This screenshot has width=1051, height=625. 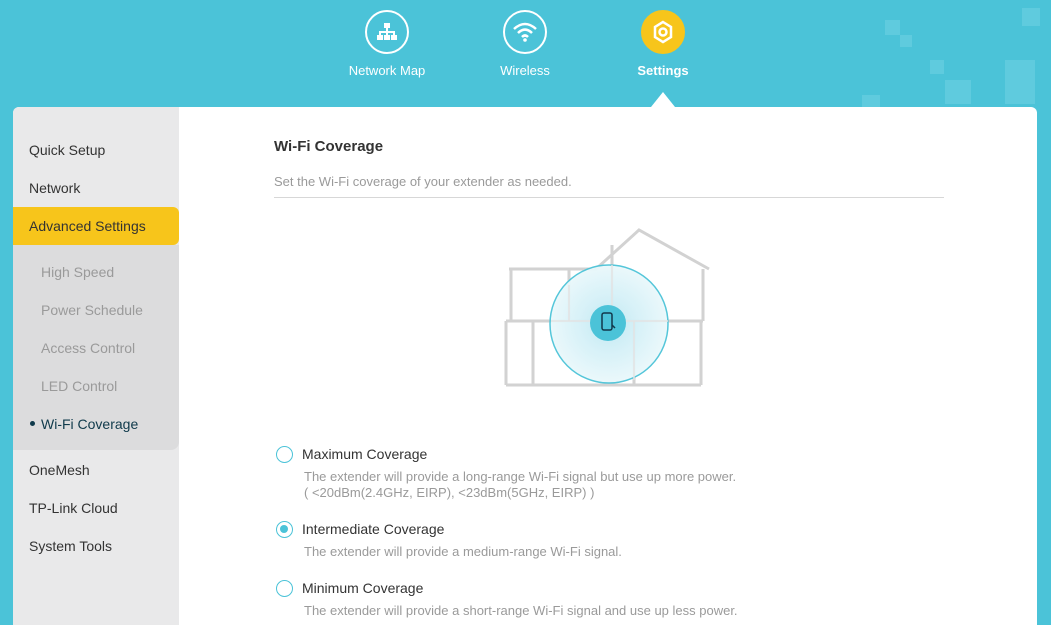 What do you see at coordinates (96, 226) in the screenshot?
I see `sidebar-item-advanced-settings: Advanced Settings` at bounding box center [96, 226].